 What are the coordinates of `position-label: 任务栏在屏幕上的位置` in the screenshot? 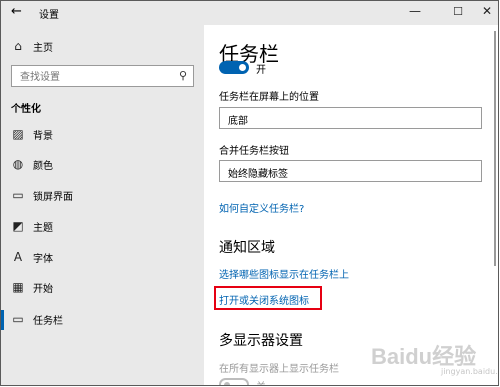 It's located at (269, 97).